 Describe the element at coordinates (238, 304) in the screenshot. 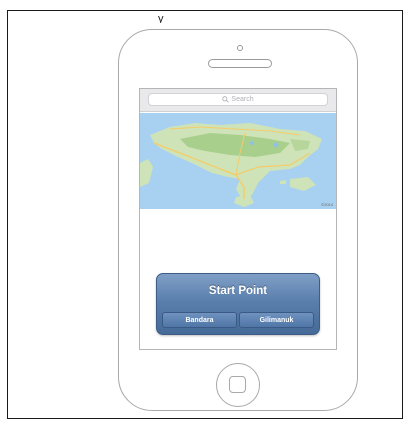

I see `start-point-control: Start Point Bandara Gilimanuk` at that location.